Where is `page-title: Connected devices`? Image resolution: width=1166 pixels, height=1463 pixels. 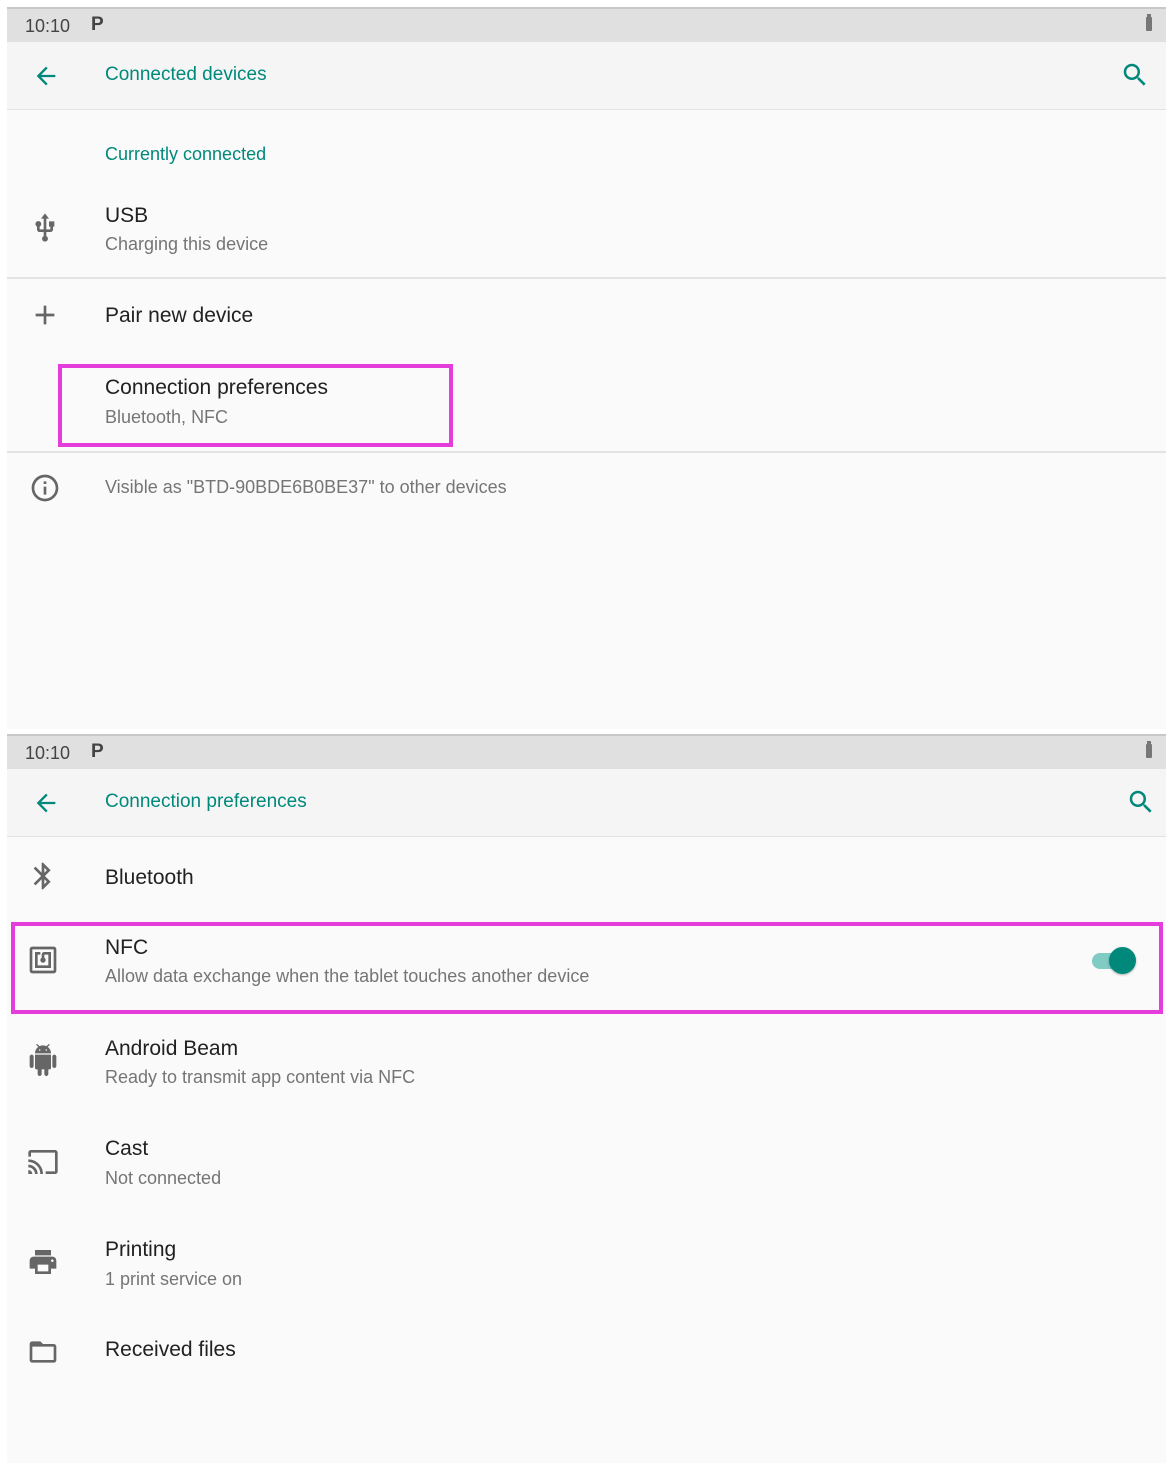 page-title: Connected devices is located at coordinates (186, 74).